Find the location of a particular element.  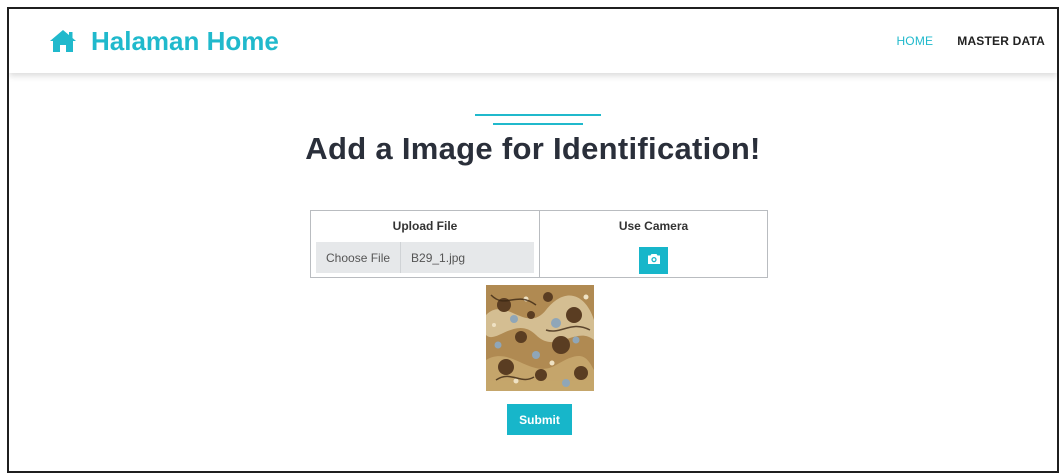

brand-title: Halaman Home is located at coordinates (185, 40).